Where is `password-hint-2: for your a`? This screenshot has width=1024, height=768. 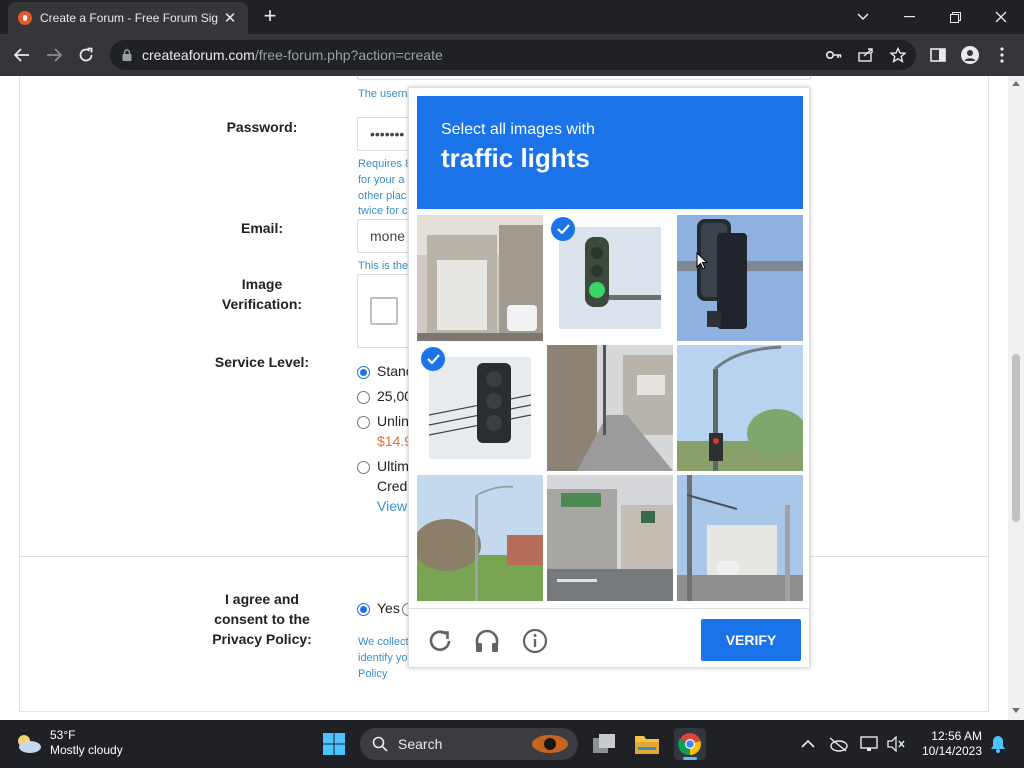
password-hint-2: for your a is located at coordinates (381, 180).